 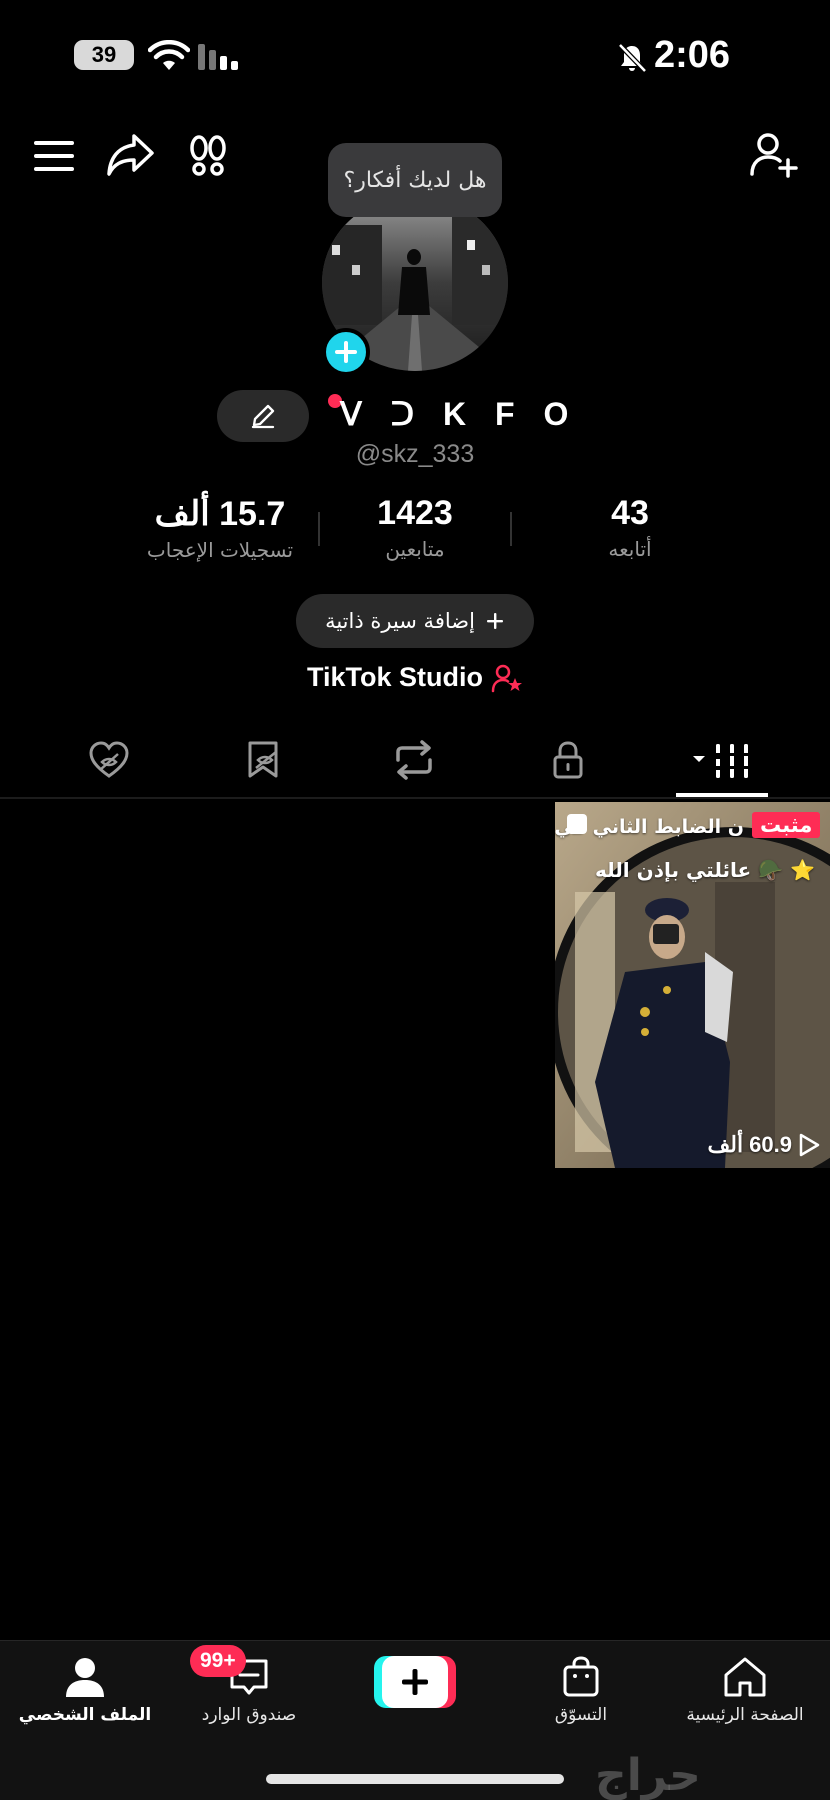 What do you see at coordinates (169, 55) in the screenshot?
I see `wifi-icon` at bounding box center [169, 55].